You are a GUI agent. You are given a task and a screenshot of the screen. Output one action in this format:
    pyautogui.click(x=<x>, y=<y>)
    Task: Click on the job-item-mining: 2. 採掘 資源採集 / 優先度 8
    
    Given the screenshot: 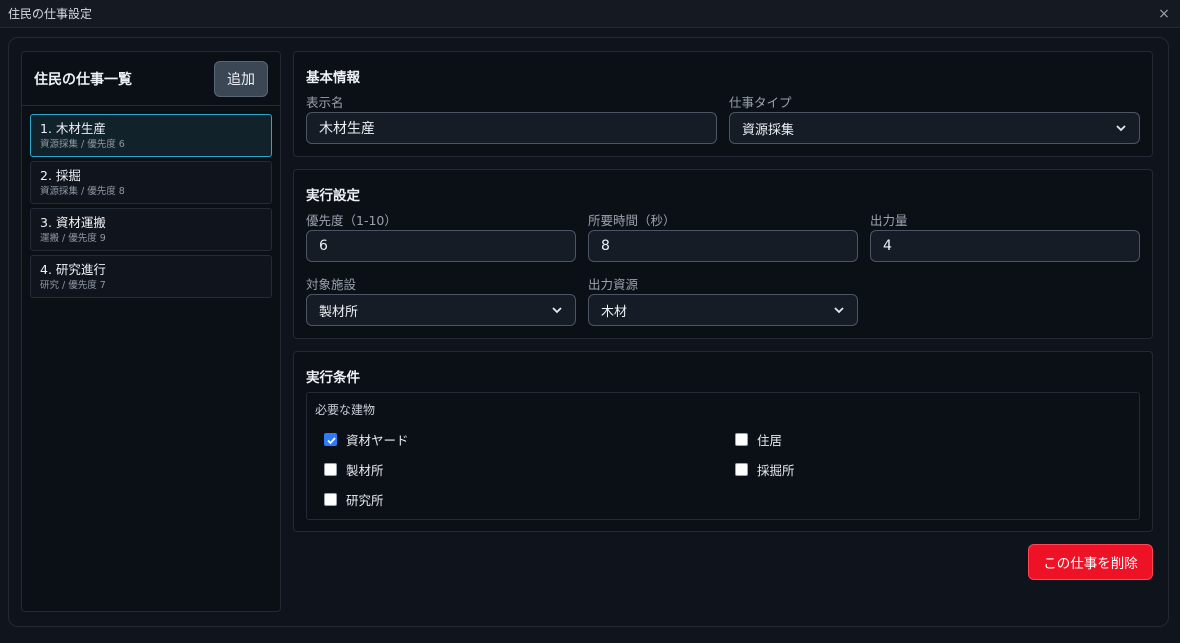 What is the action you would take?
    pyautogui.click(x=151, y=182)
    